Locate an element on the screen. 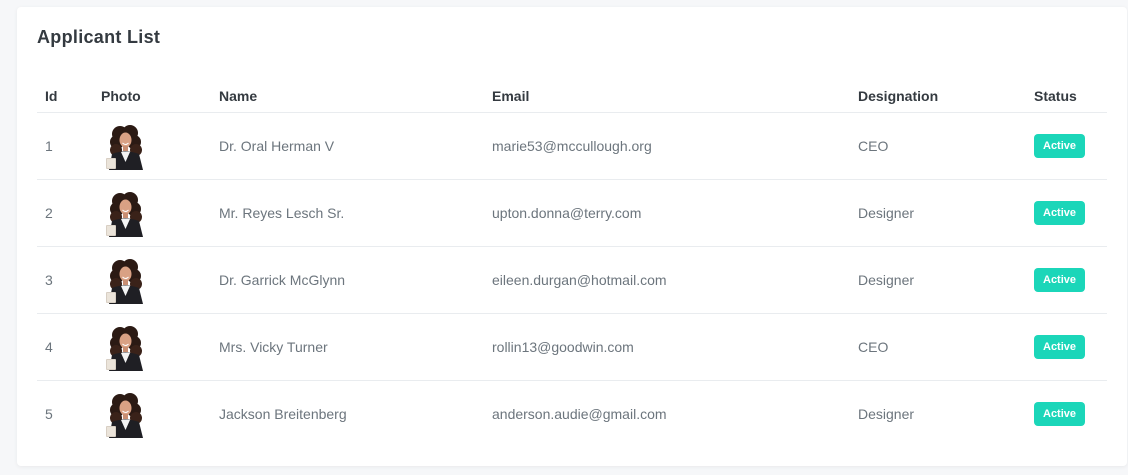 The image size is (1128, 475). cell-name: Jackson Breitenberg is located at coordinates (283, 414).